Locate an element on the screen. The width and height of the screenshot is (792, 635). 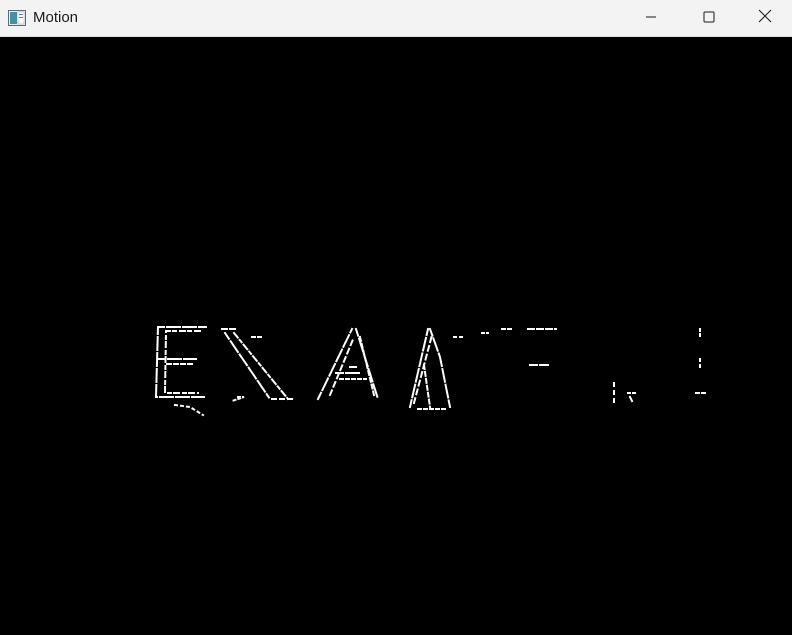
maximize-icon is located at coordinates (709, 19).